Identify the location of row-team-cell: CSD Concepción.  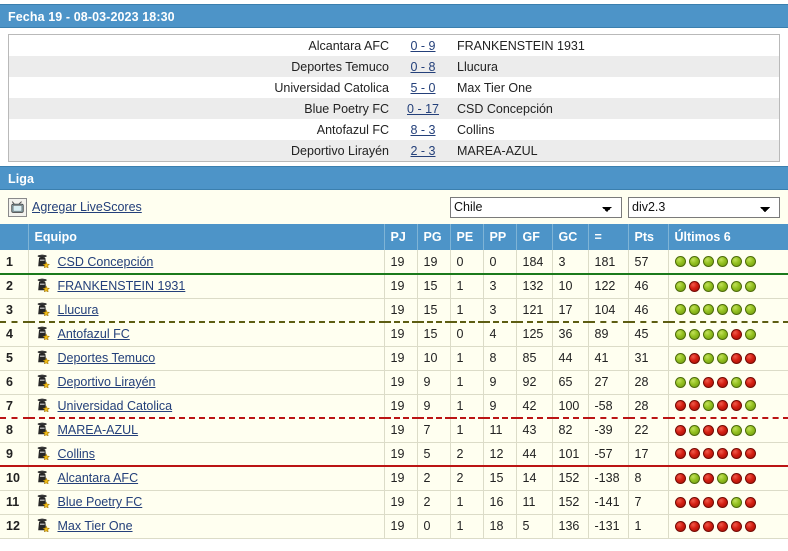
(206, 262).